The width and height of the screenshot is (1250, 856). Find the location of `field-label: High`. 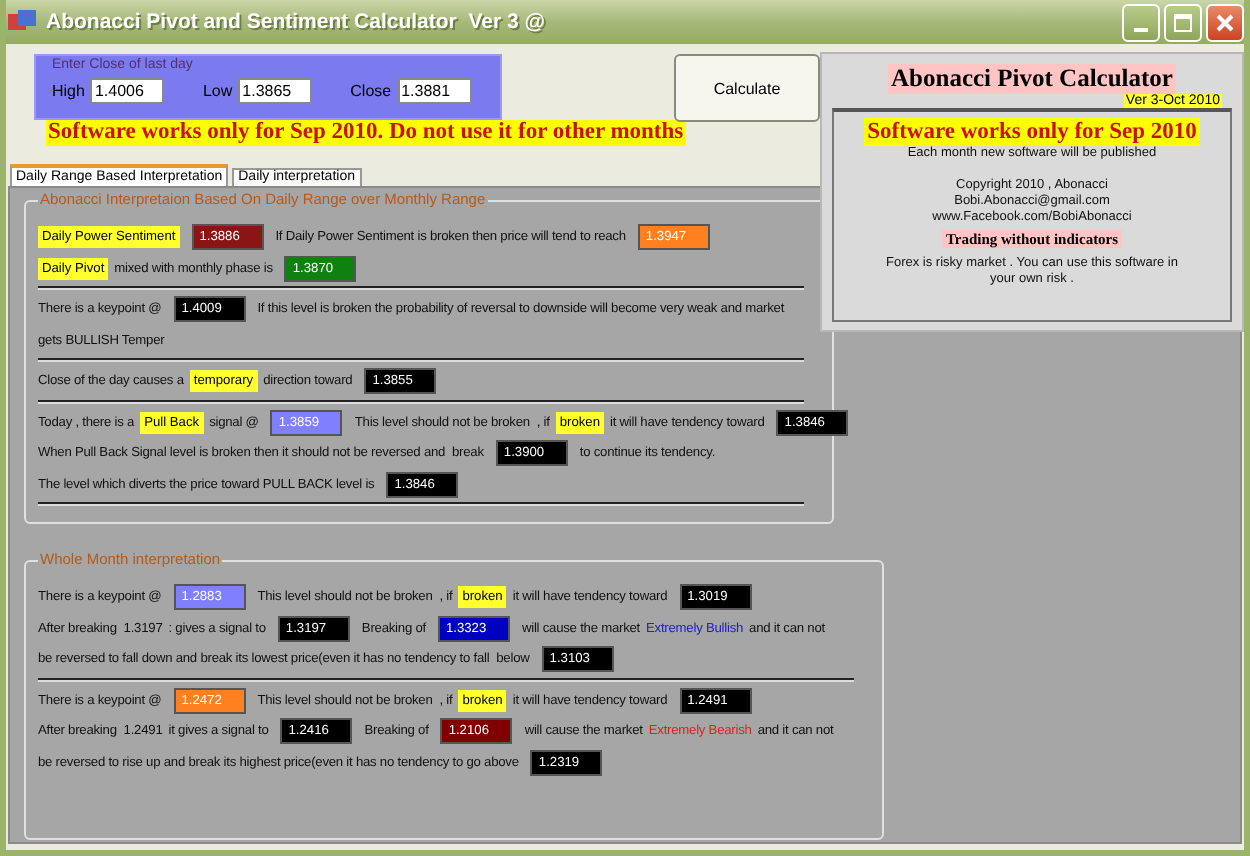

field-label: High is located at coordinates (68, 91).